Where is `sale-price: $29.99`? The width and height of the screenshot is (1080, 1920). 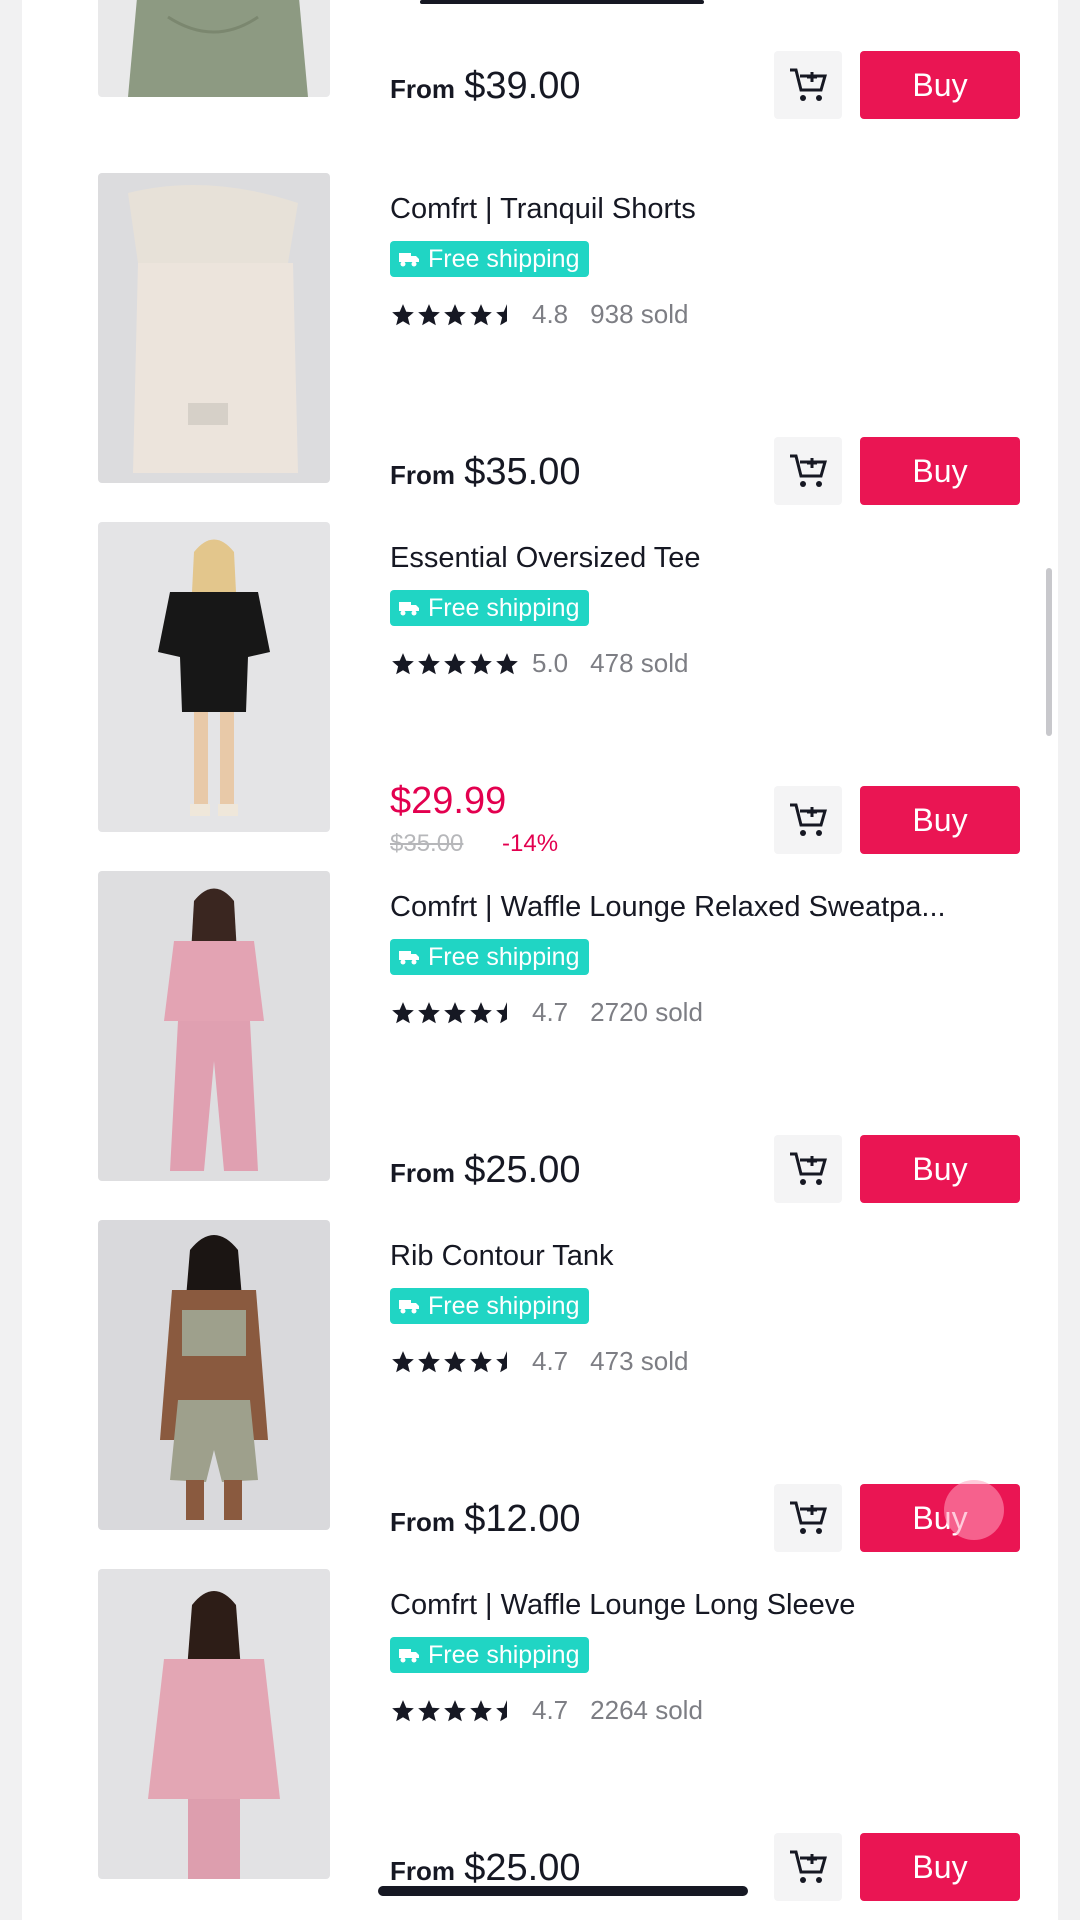 sale-price: $29.99 is located at coordinates (448, 801).